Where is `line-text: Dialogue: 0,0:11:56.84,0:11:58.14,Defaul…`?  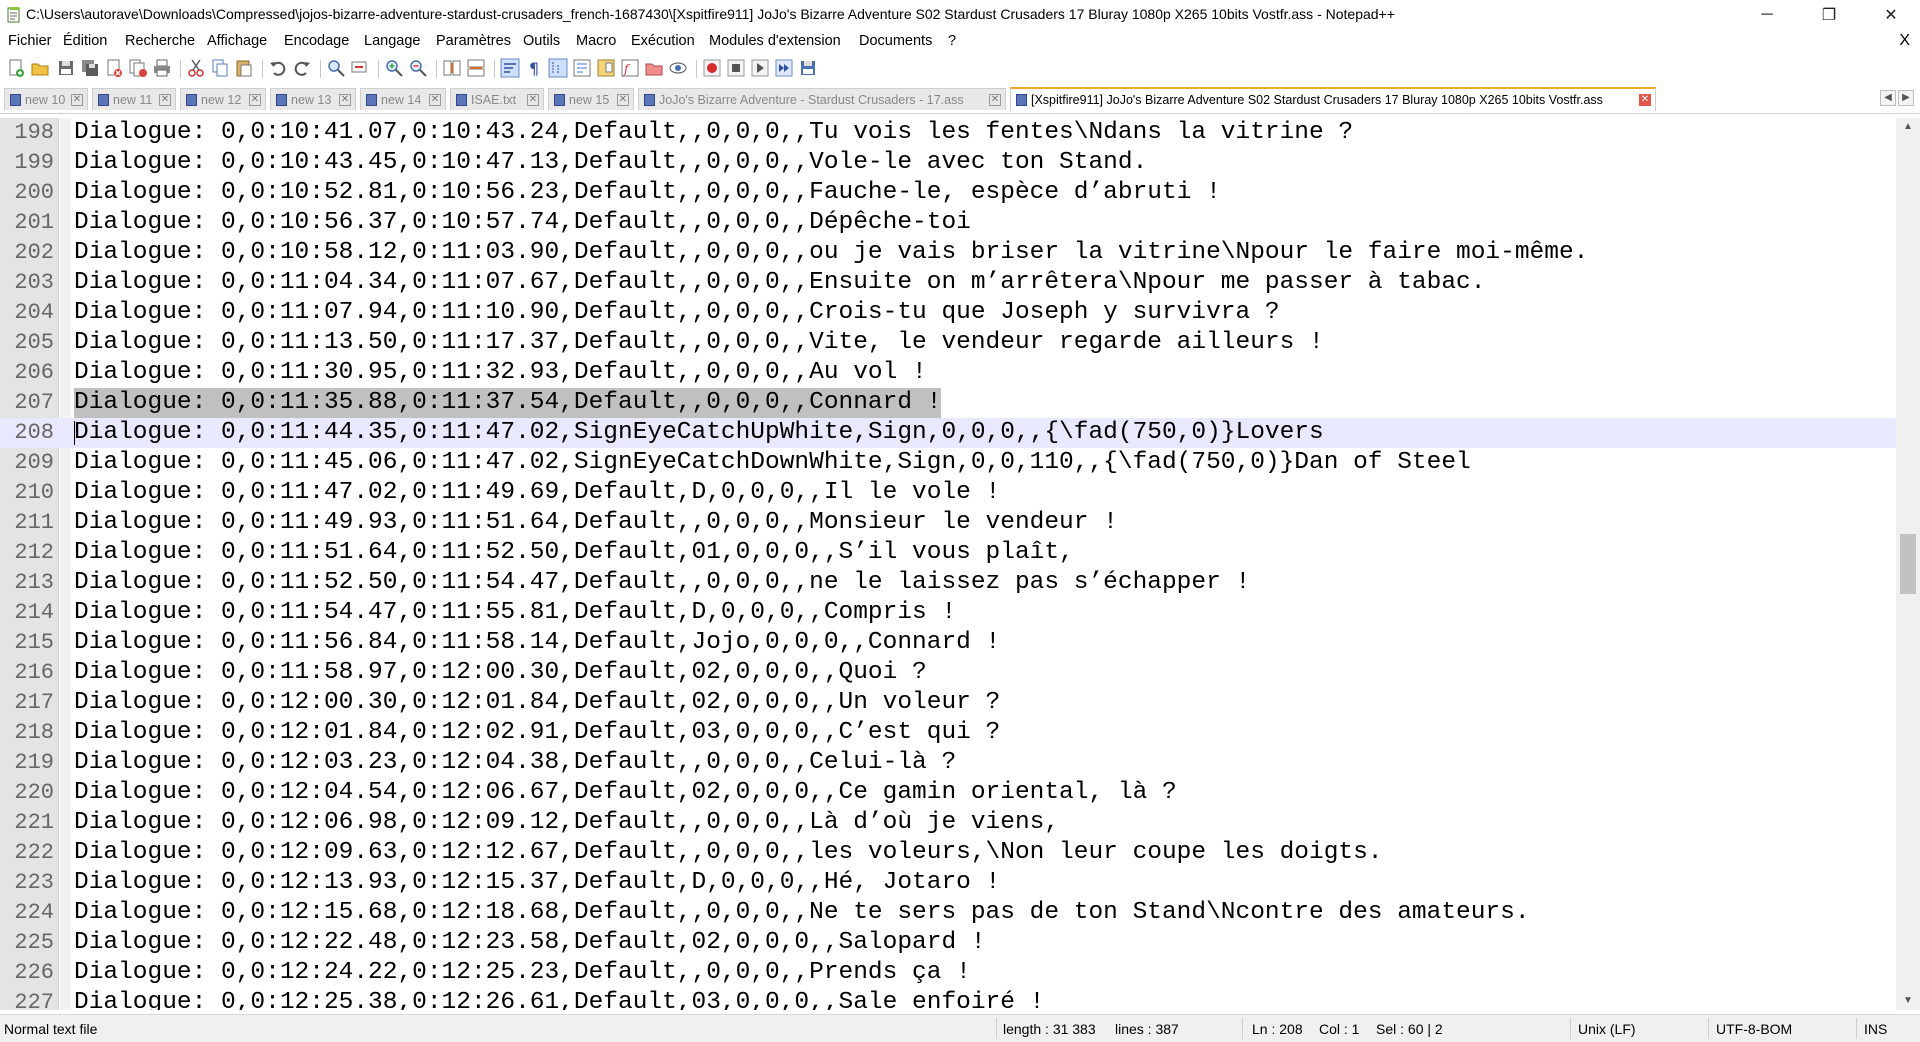 line-text: Dialogue: 0,0:11:56.84,0:11:58.14,Defaul… is located at coordinates (537, 643).